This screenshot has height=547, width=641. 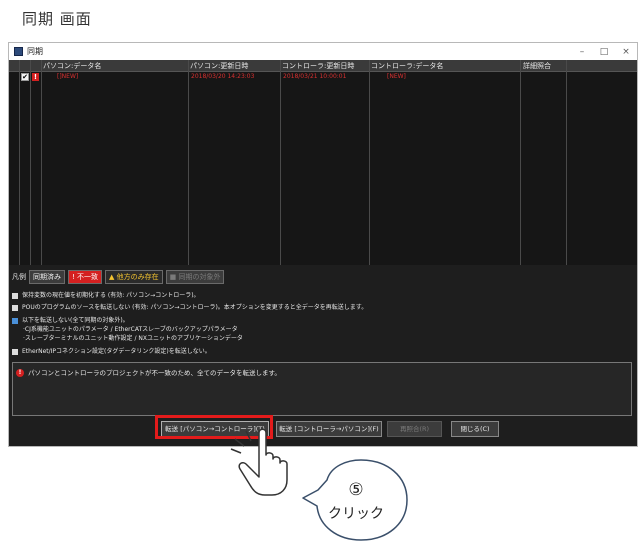 I want to click on legend-one-side-only: ▲ 他方のみ存在, so click(x=134, y=277).